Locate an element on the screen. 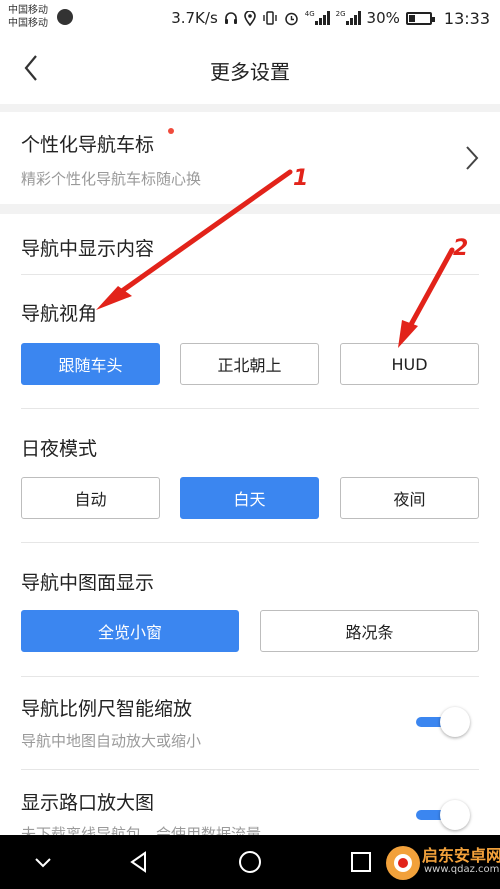 This screenshot has width=500, height=889. globe-icon is located at coordinates (65, 17).